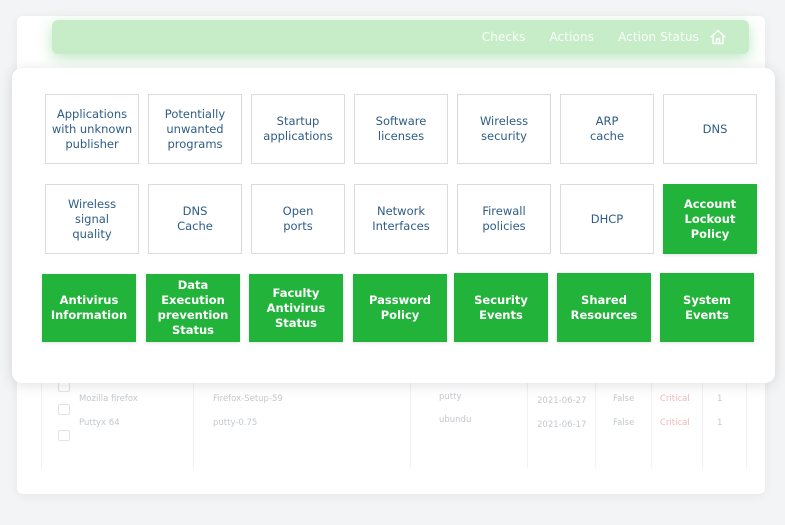 This screenshot has height=525, width=785. What do you see at coordinates (450, 397) in the screenshot?
I see `cell-user: putty` at bounding box center [450, 397].